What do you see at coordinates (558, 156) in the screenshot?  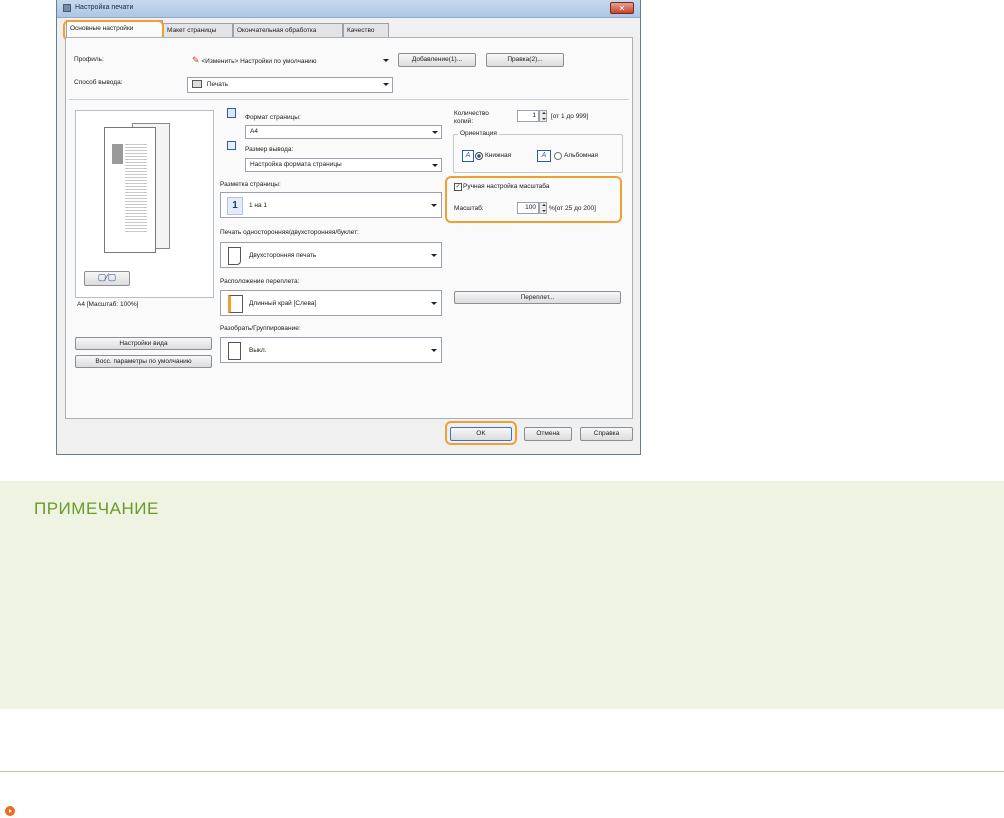 I see `landscape-radio` at bounding box center [558, 156].